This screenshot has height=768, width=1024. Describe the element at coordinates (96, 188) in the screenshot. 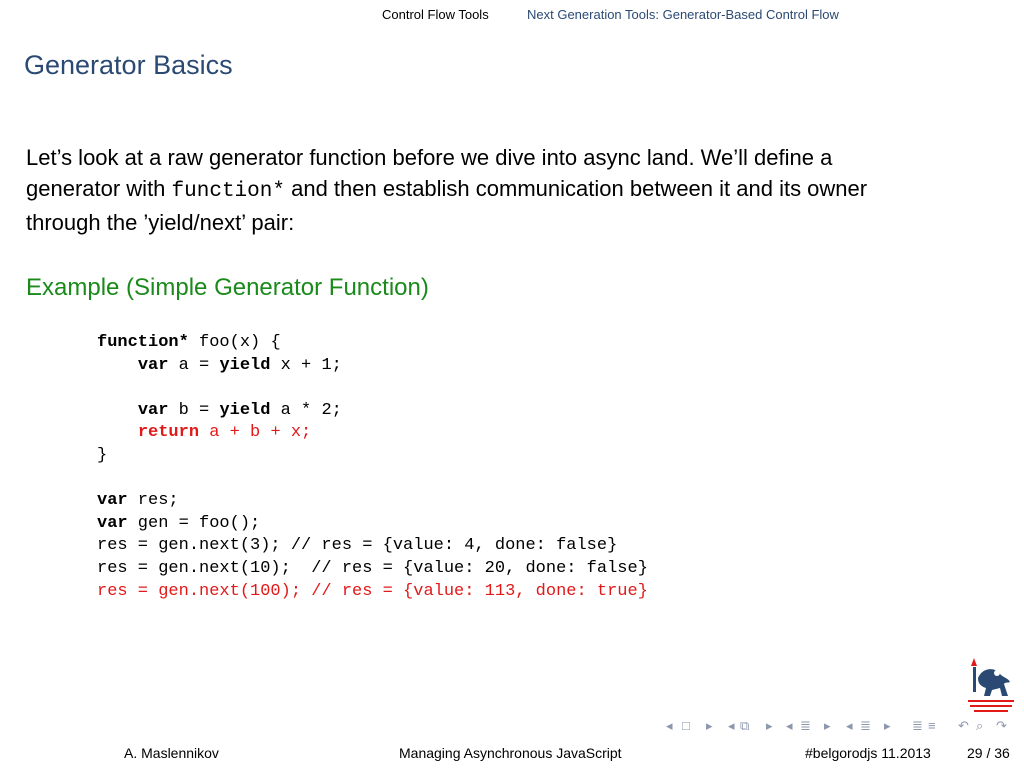

I see `body-text: generator with` at that location.